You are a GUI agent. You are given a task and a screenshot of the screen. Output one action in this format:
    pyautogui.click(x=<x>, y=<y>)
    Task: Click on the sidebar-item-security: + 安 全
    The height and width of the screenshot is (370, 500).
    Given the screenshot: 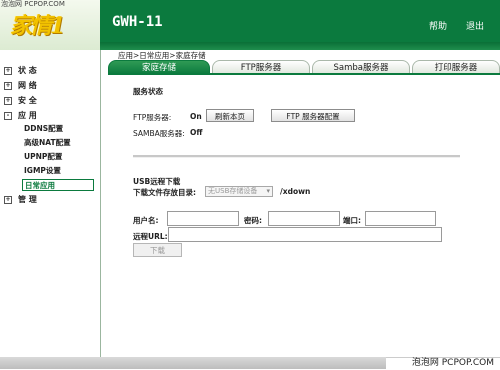 What is the action you would take?
    pyautogui.click(x=20, y=101)
    